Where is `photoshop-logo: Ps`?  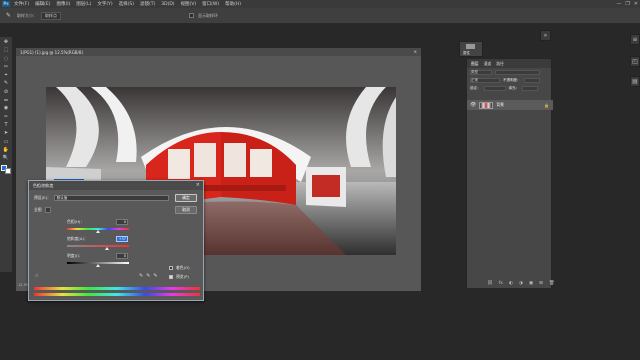 photoshop-logo: Ps is located at coordinates (6, 4).